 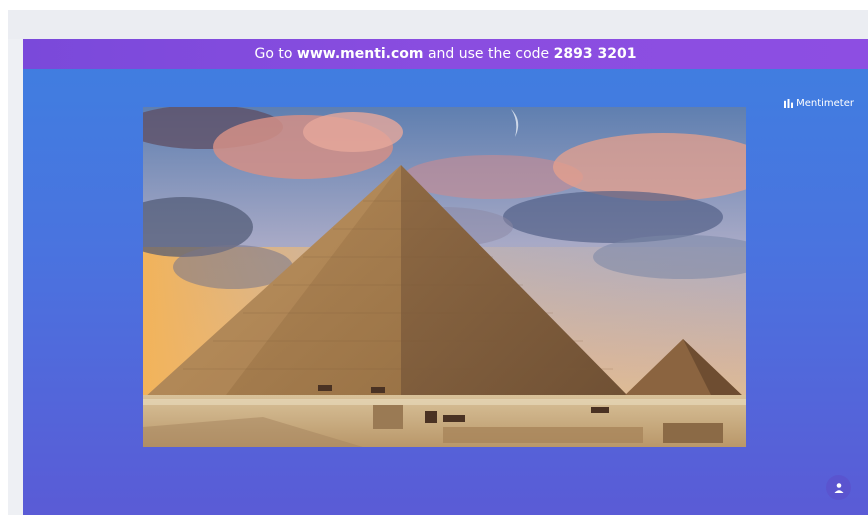 What do you see at coordinates (15, 277) in the screenshot?
I see `left-strip` at bounding box center [15, 277].